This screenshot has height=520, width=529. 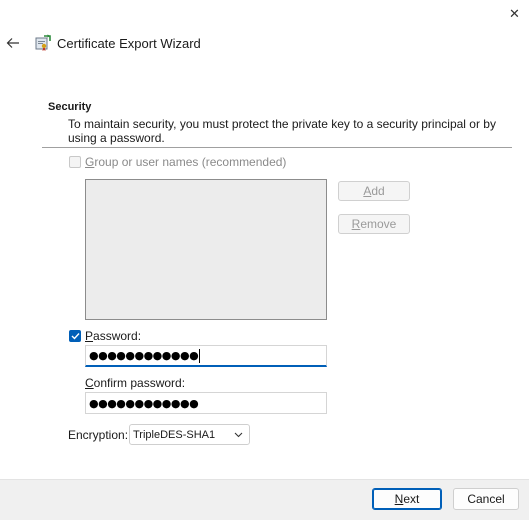 I want to click on confirm-password-label: Confirm password:, so click(x=135, y=383).